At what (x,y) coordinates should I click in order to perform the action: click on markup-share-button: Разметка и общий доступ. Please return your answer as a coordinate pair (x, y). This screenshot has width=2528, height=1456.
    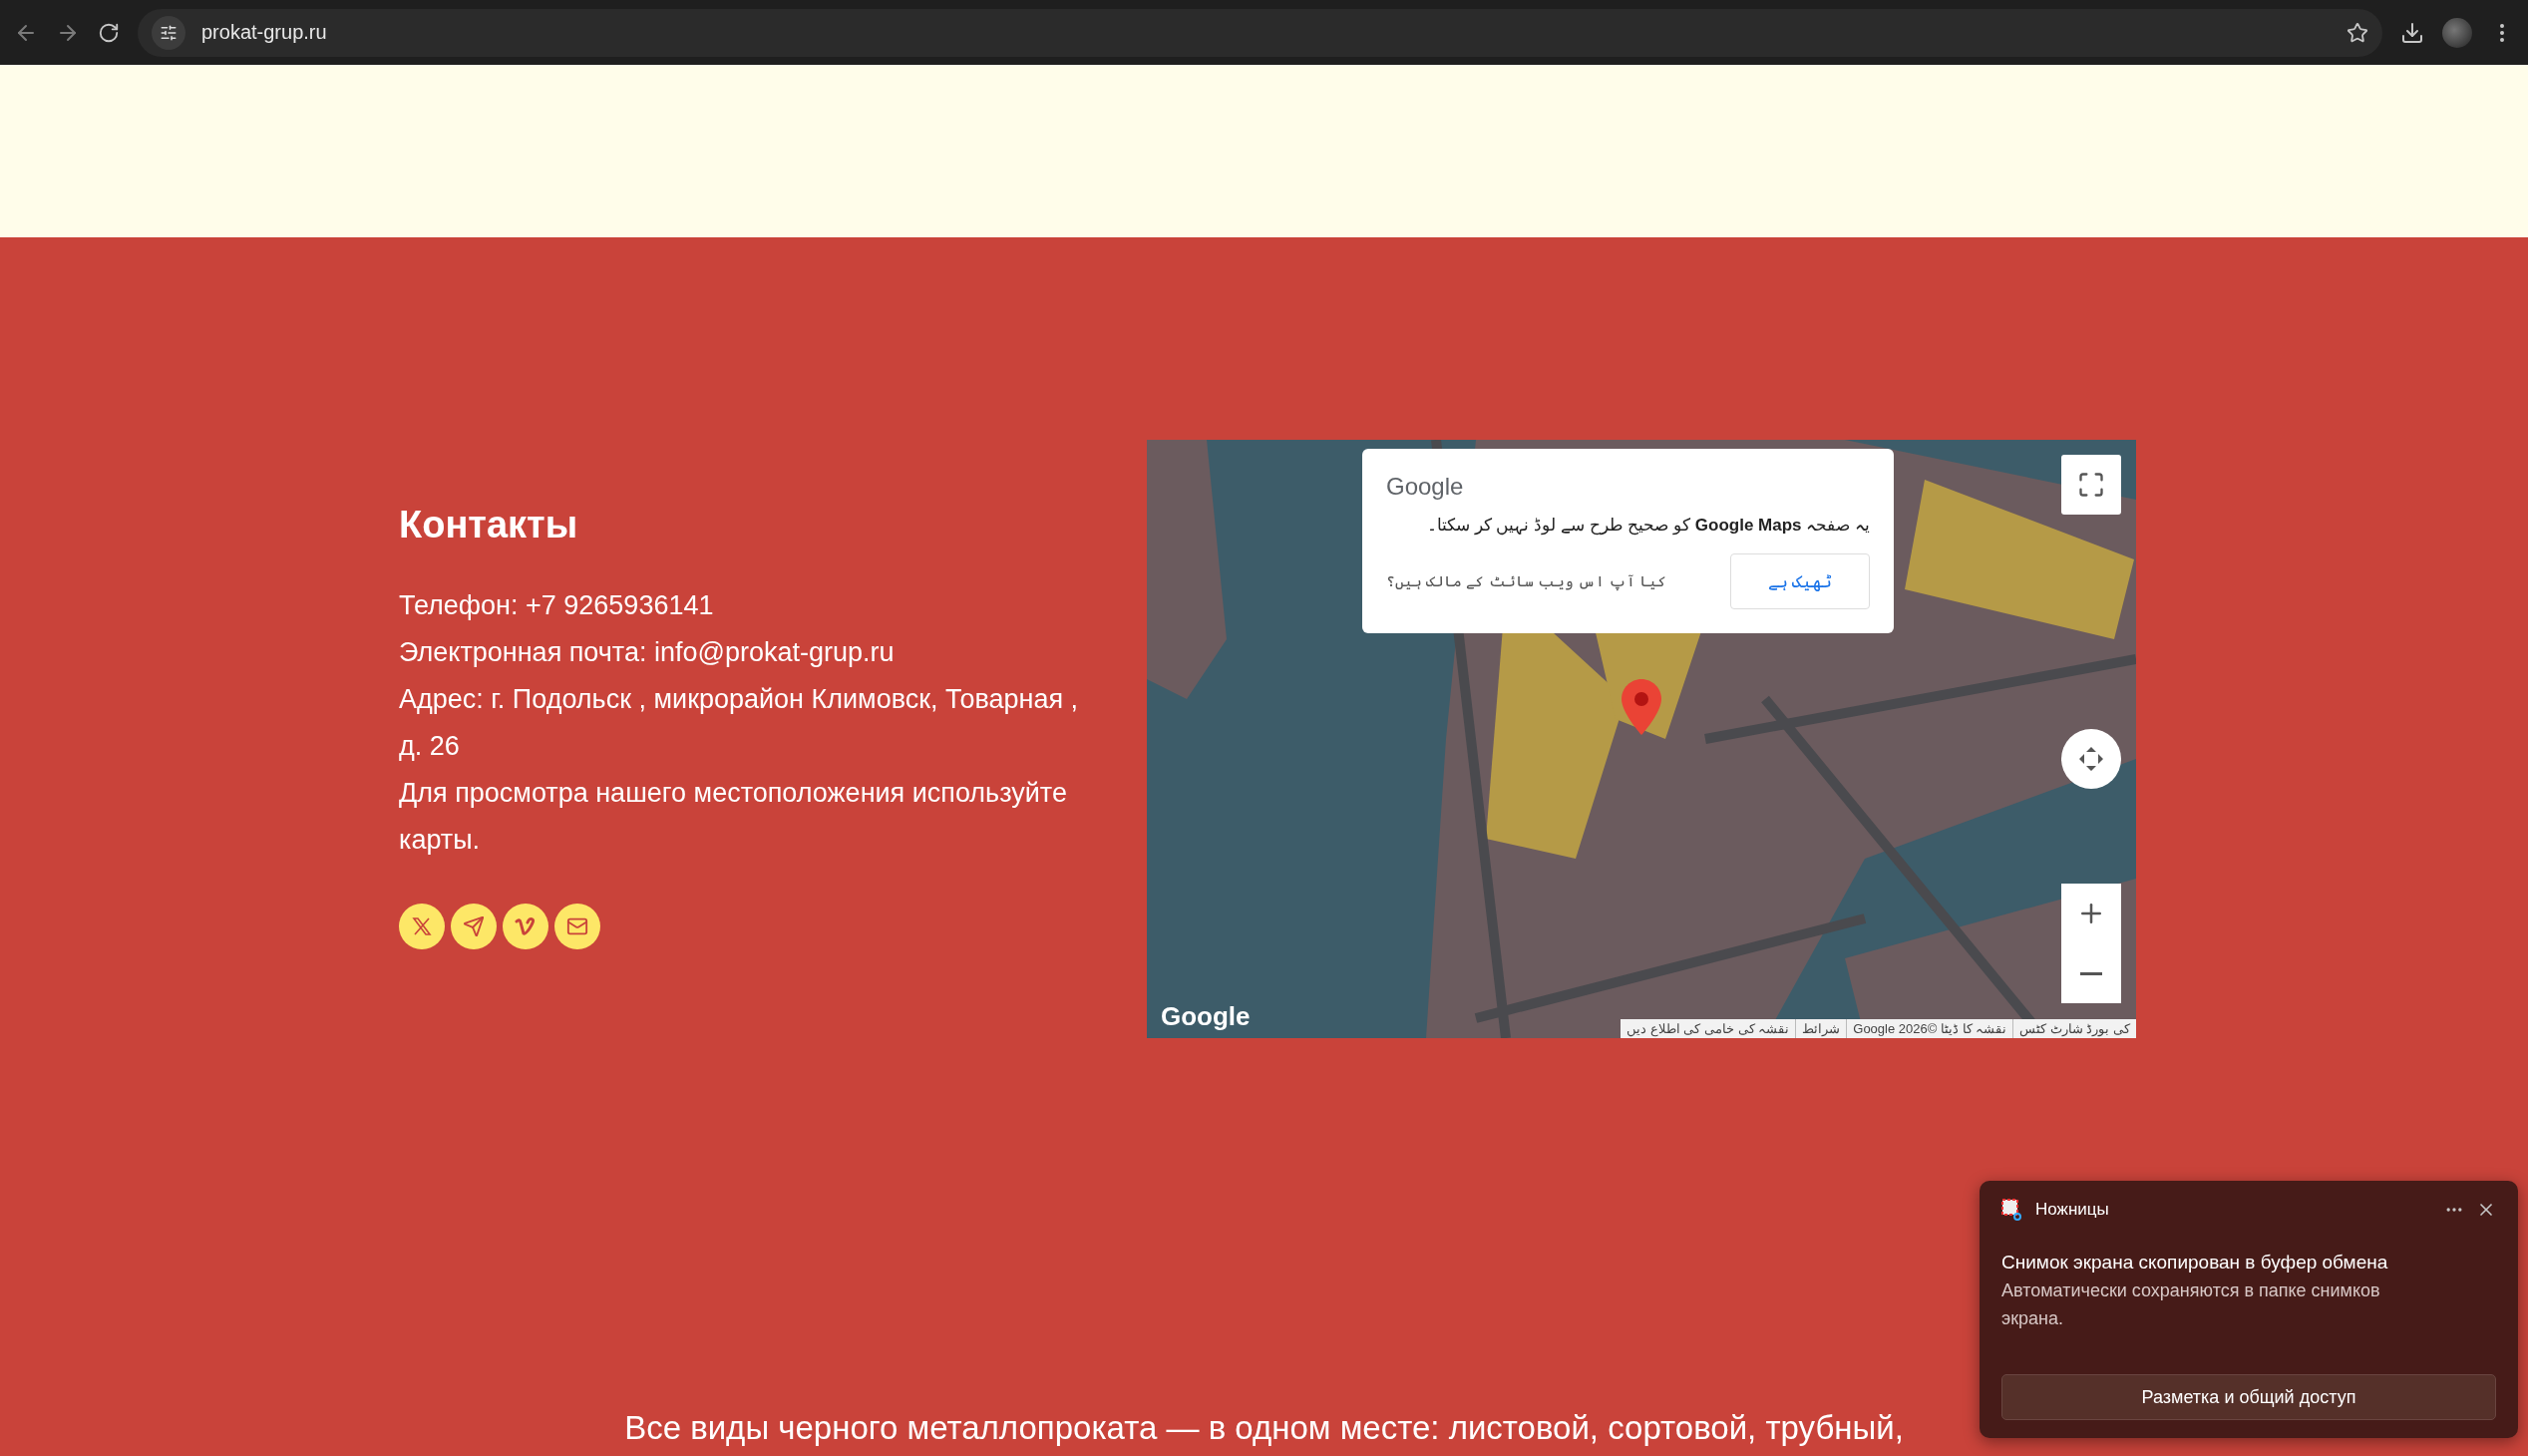
    Looking at the image, I should click on (2249, 1397).